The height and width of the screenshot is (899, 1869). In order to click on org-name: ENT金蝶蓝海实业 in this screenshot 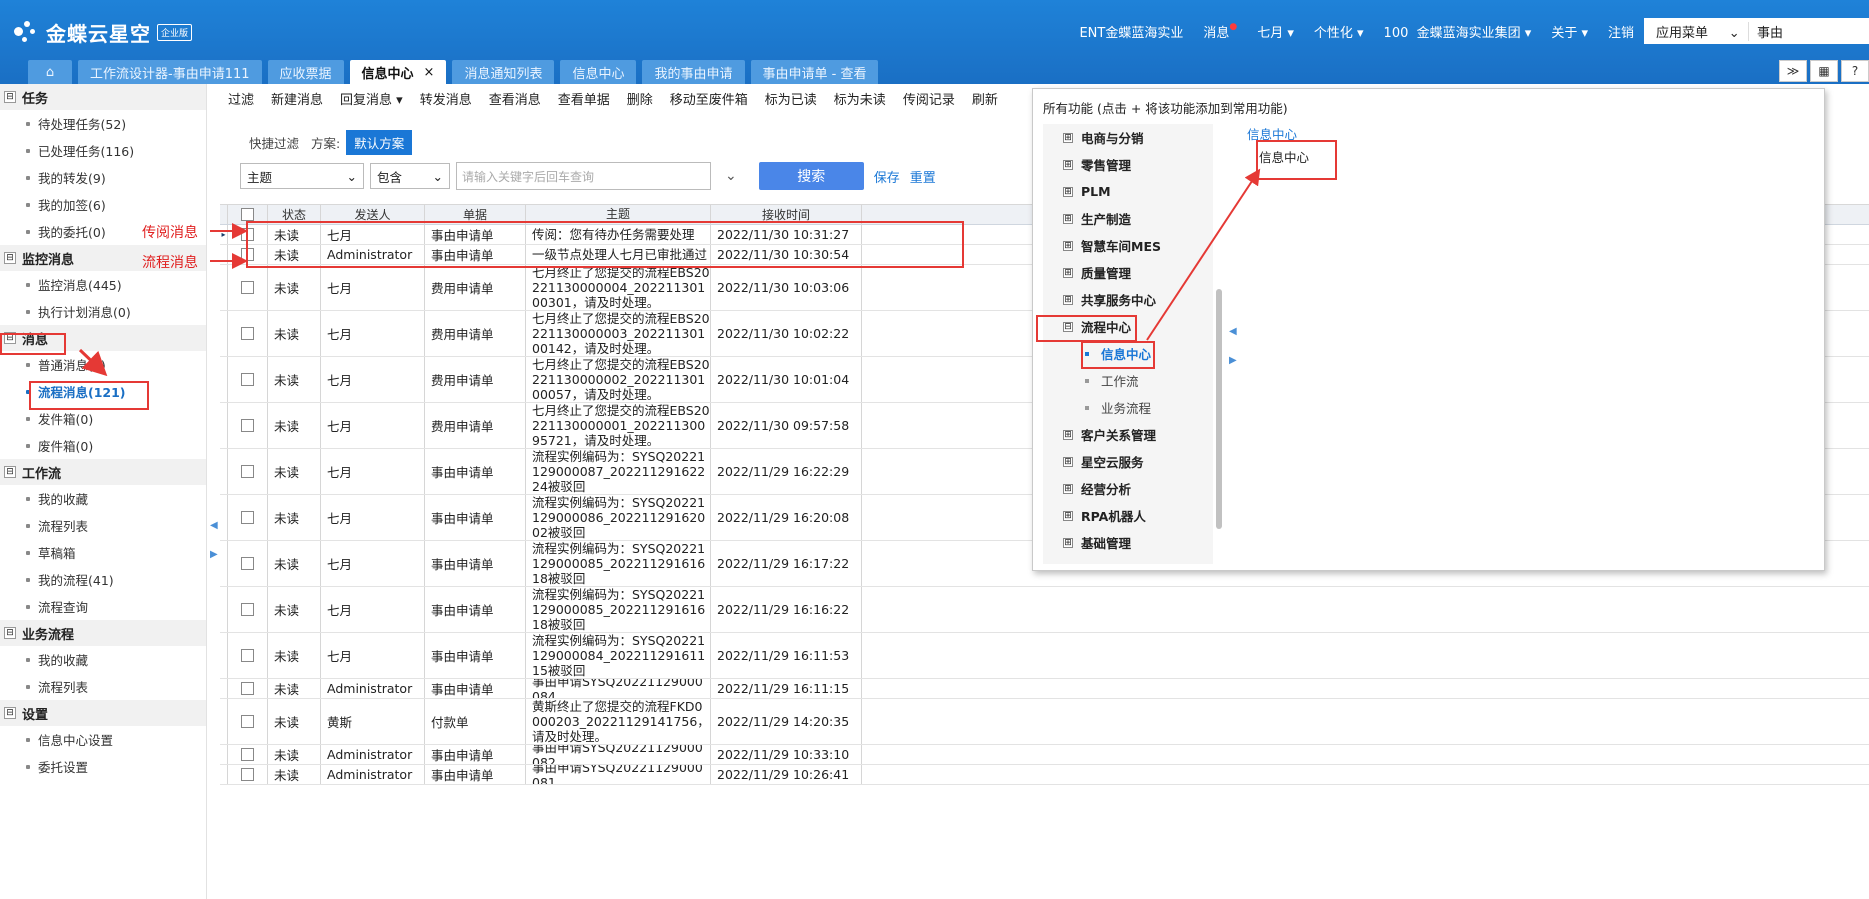, I will do `click(1131, 31)`.